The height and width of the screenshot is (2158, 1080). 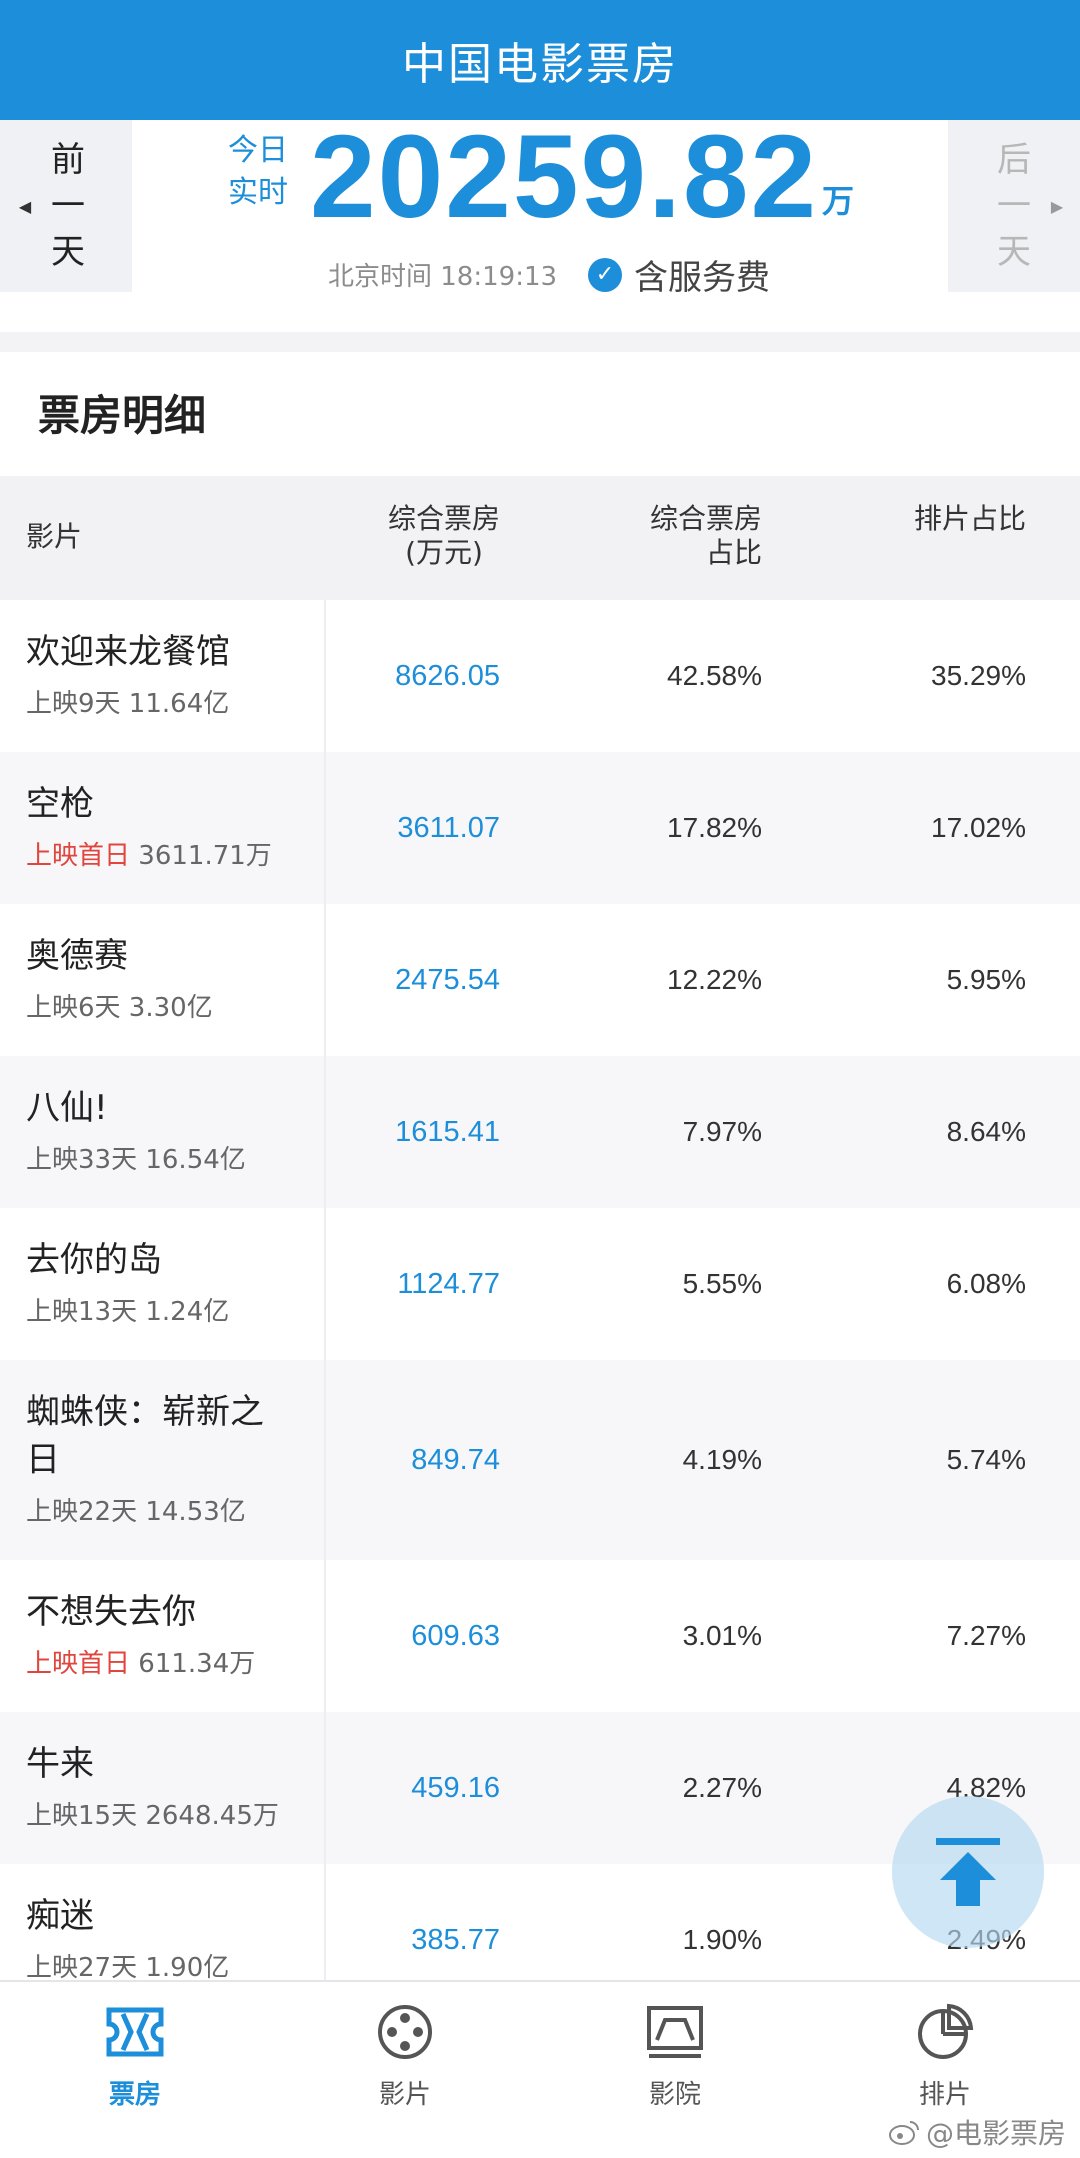 I want to click on table-row: 欢迎来龙餐馆上映9天 11.64亿 8626.05 42.58% 35.29%, so click(x=540, y=676).